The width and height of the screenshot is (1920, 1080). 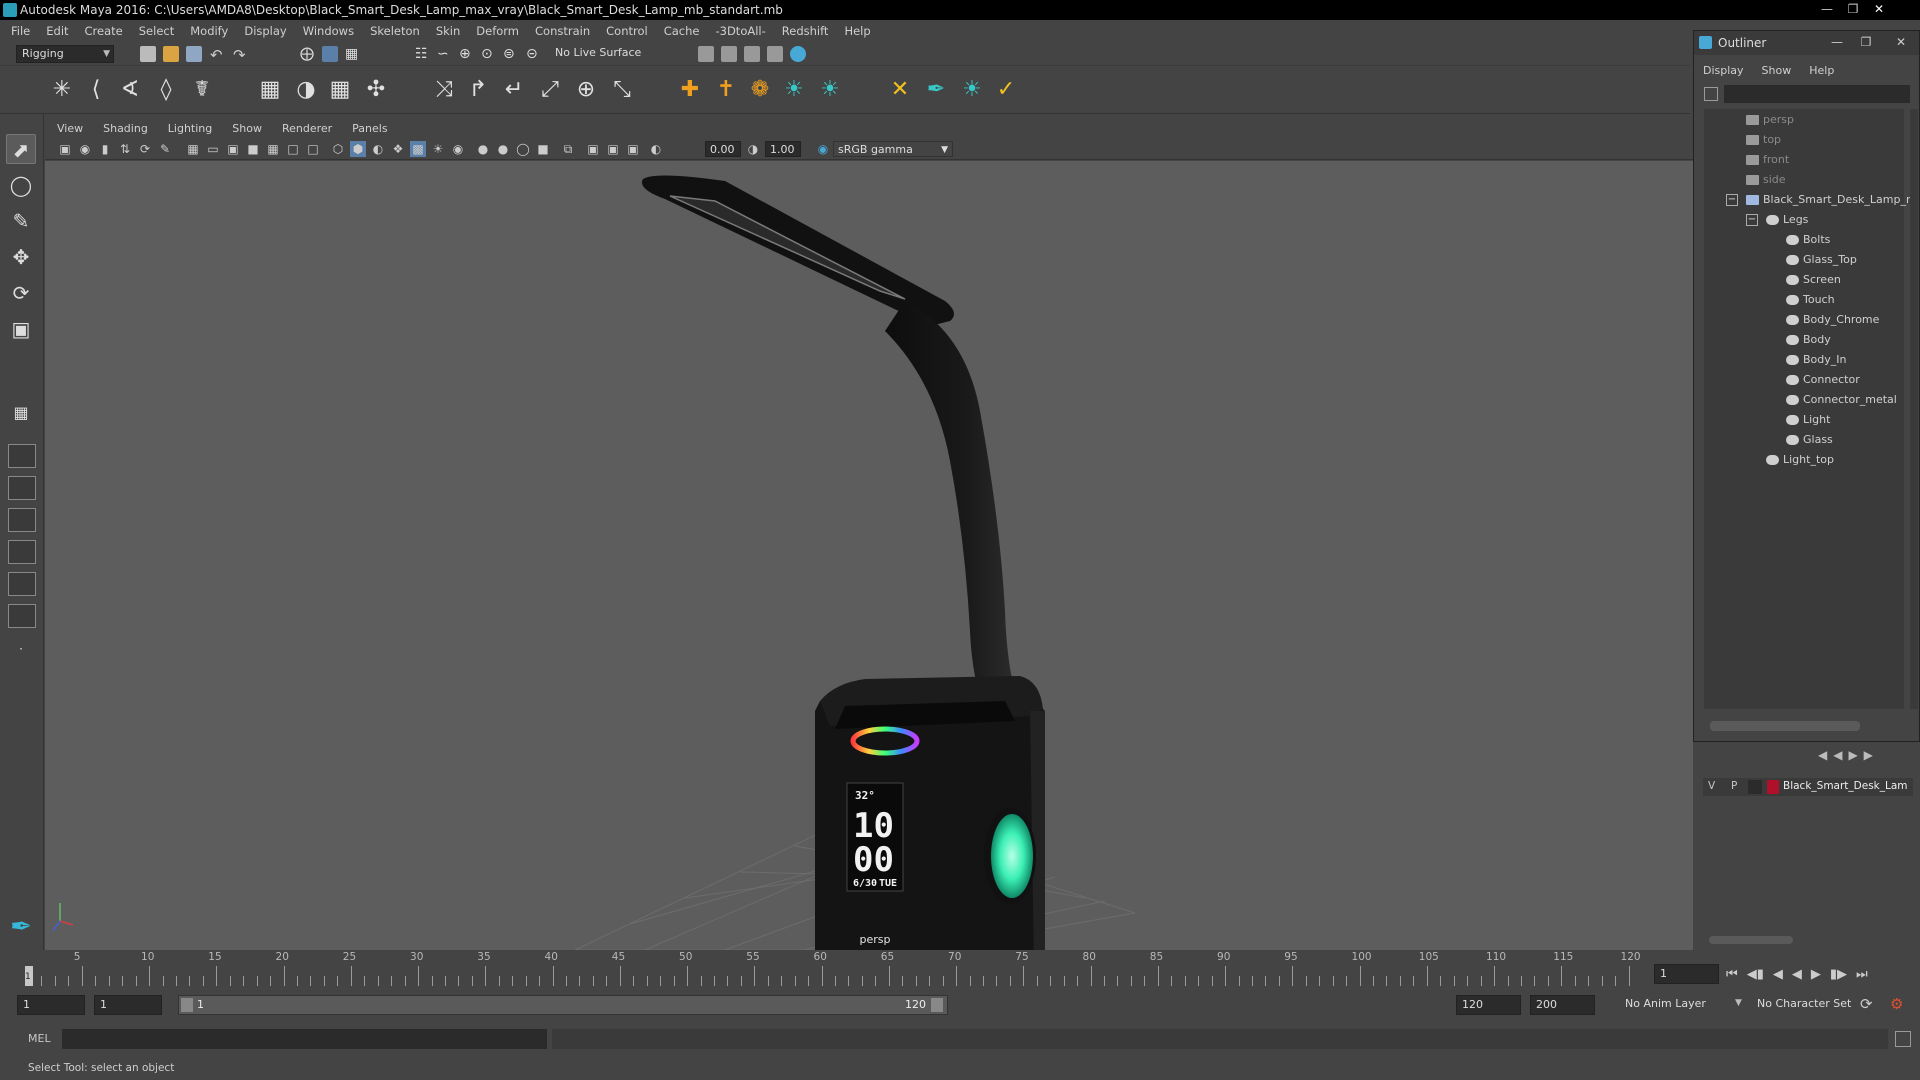 What do you see at coordinates (1813, 280) in the screenshot?
I see `outliner-item: Screen` at bounding box center [1813, 280].